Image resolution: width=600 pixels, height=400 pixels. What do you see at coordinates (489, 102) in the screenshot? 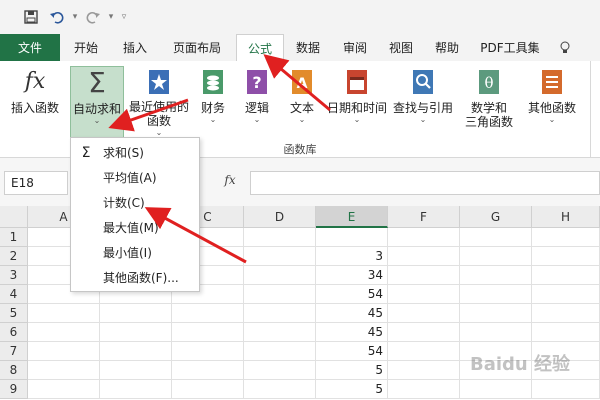
I see `math-trig-button: θ 数学和 三角函数` at bounding box center [489, 102].